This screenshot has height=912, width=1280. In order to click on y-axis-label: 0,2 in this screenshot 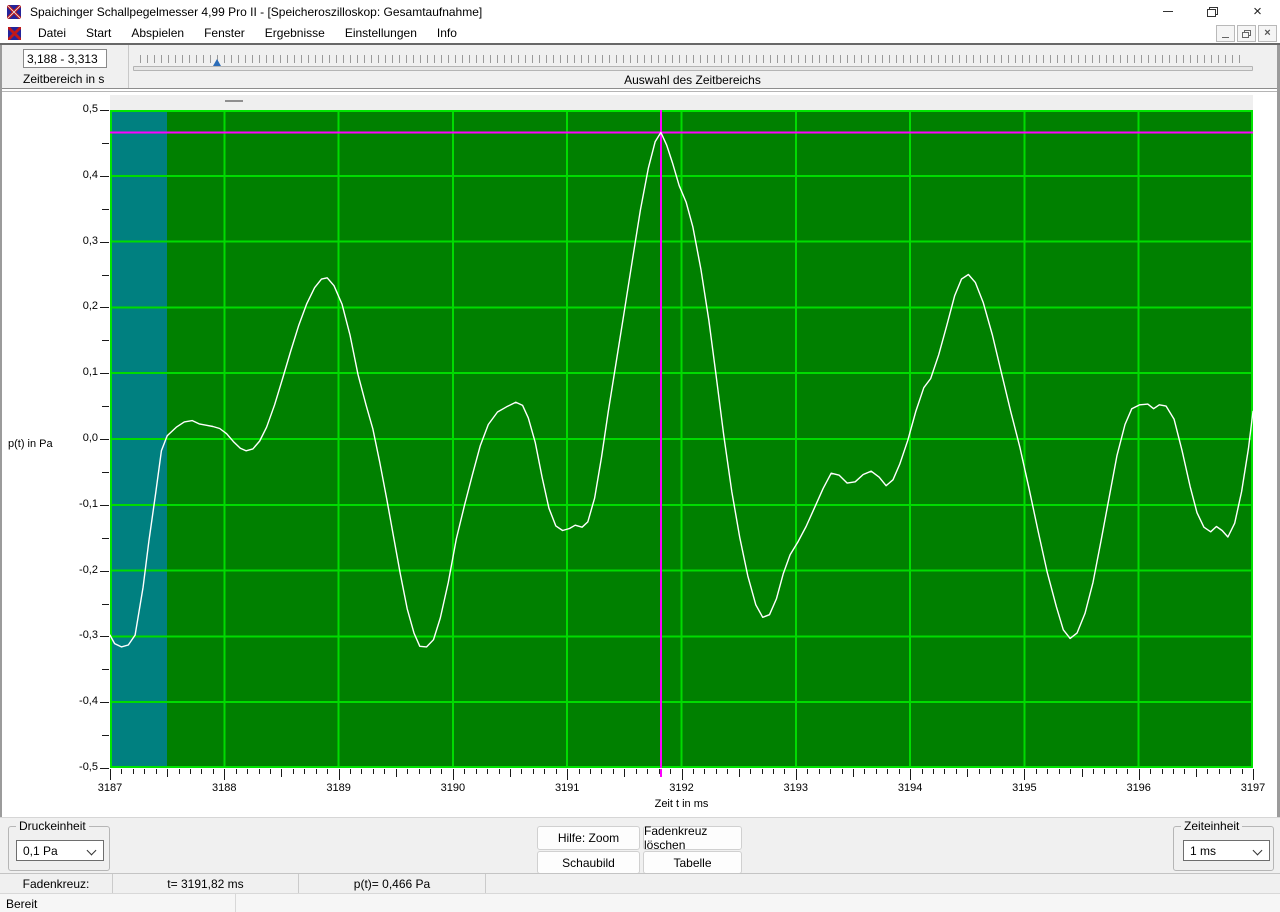, I will do `click(90, 306)`.